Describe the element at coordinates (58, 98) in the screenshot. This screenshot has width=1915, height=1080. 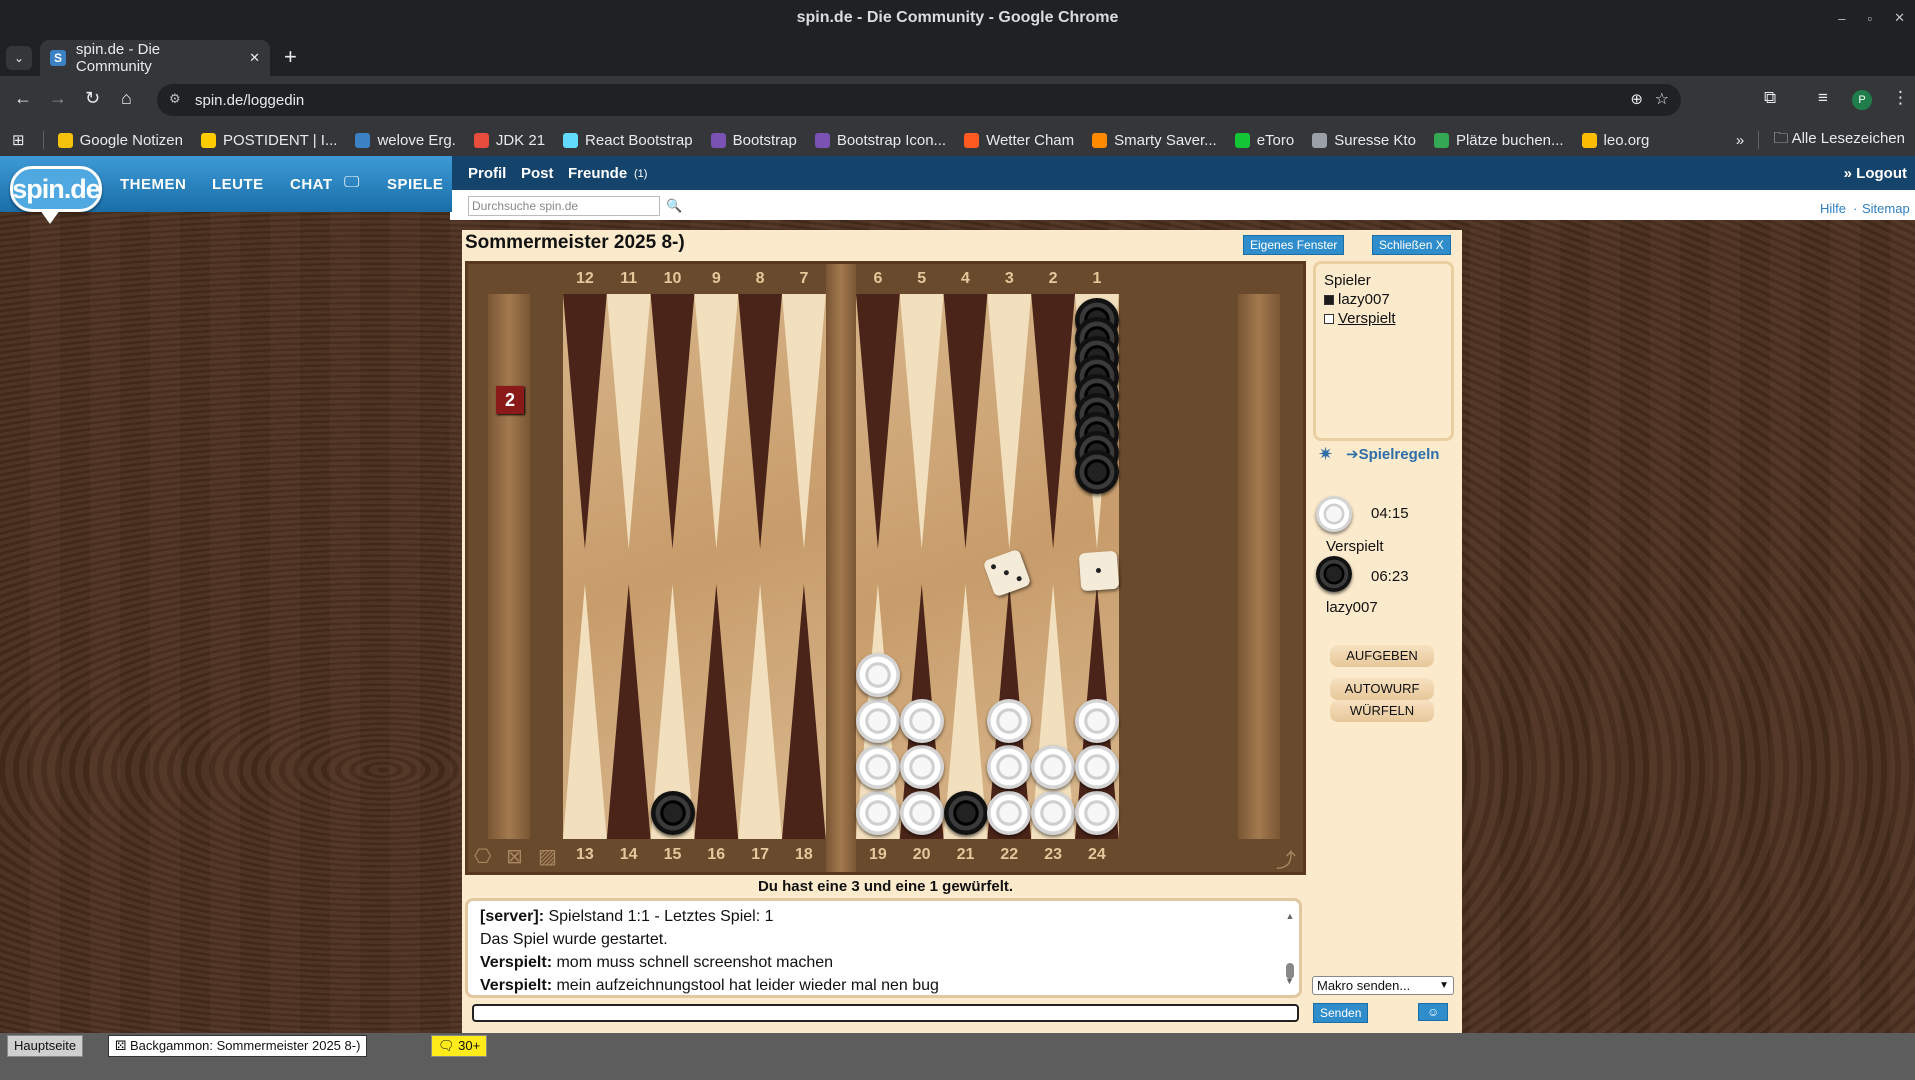
I see `forward-icon: →` at that location.